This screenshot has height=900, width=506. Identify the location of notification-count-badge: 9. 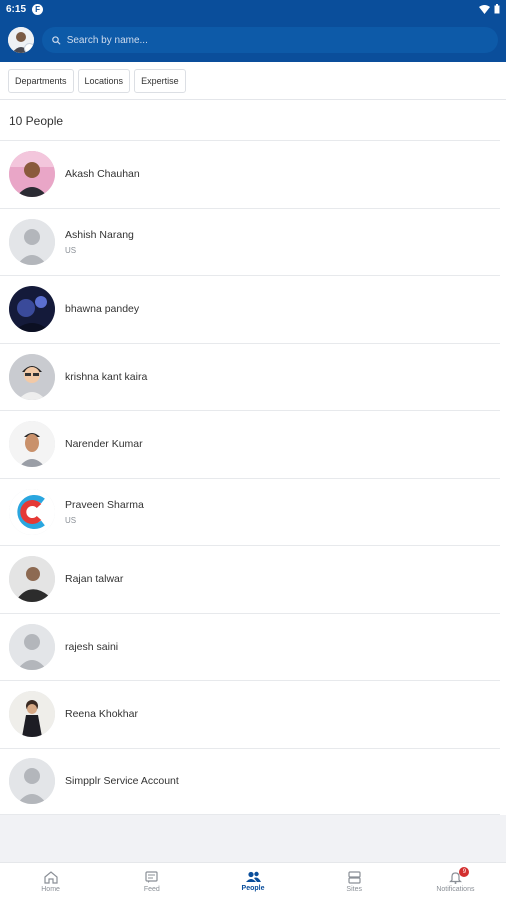
(464, 872).